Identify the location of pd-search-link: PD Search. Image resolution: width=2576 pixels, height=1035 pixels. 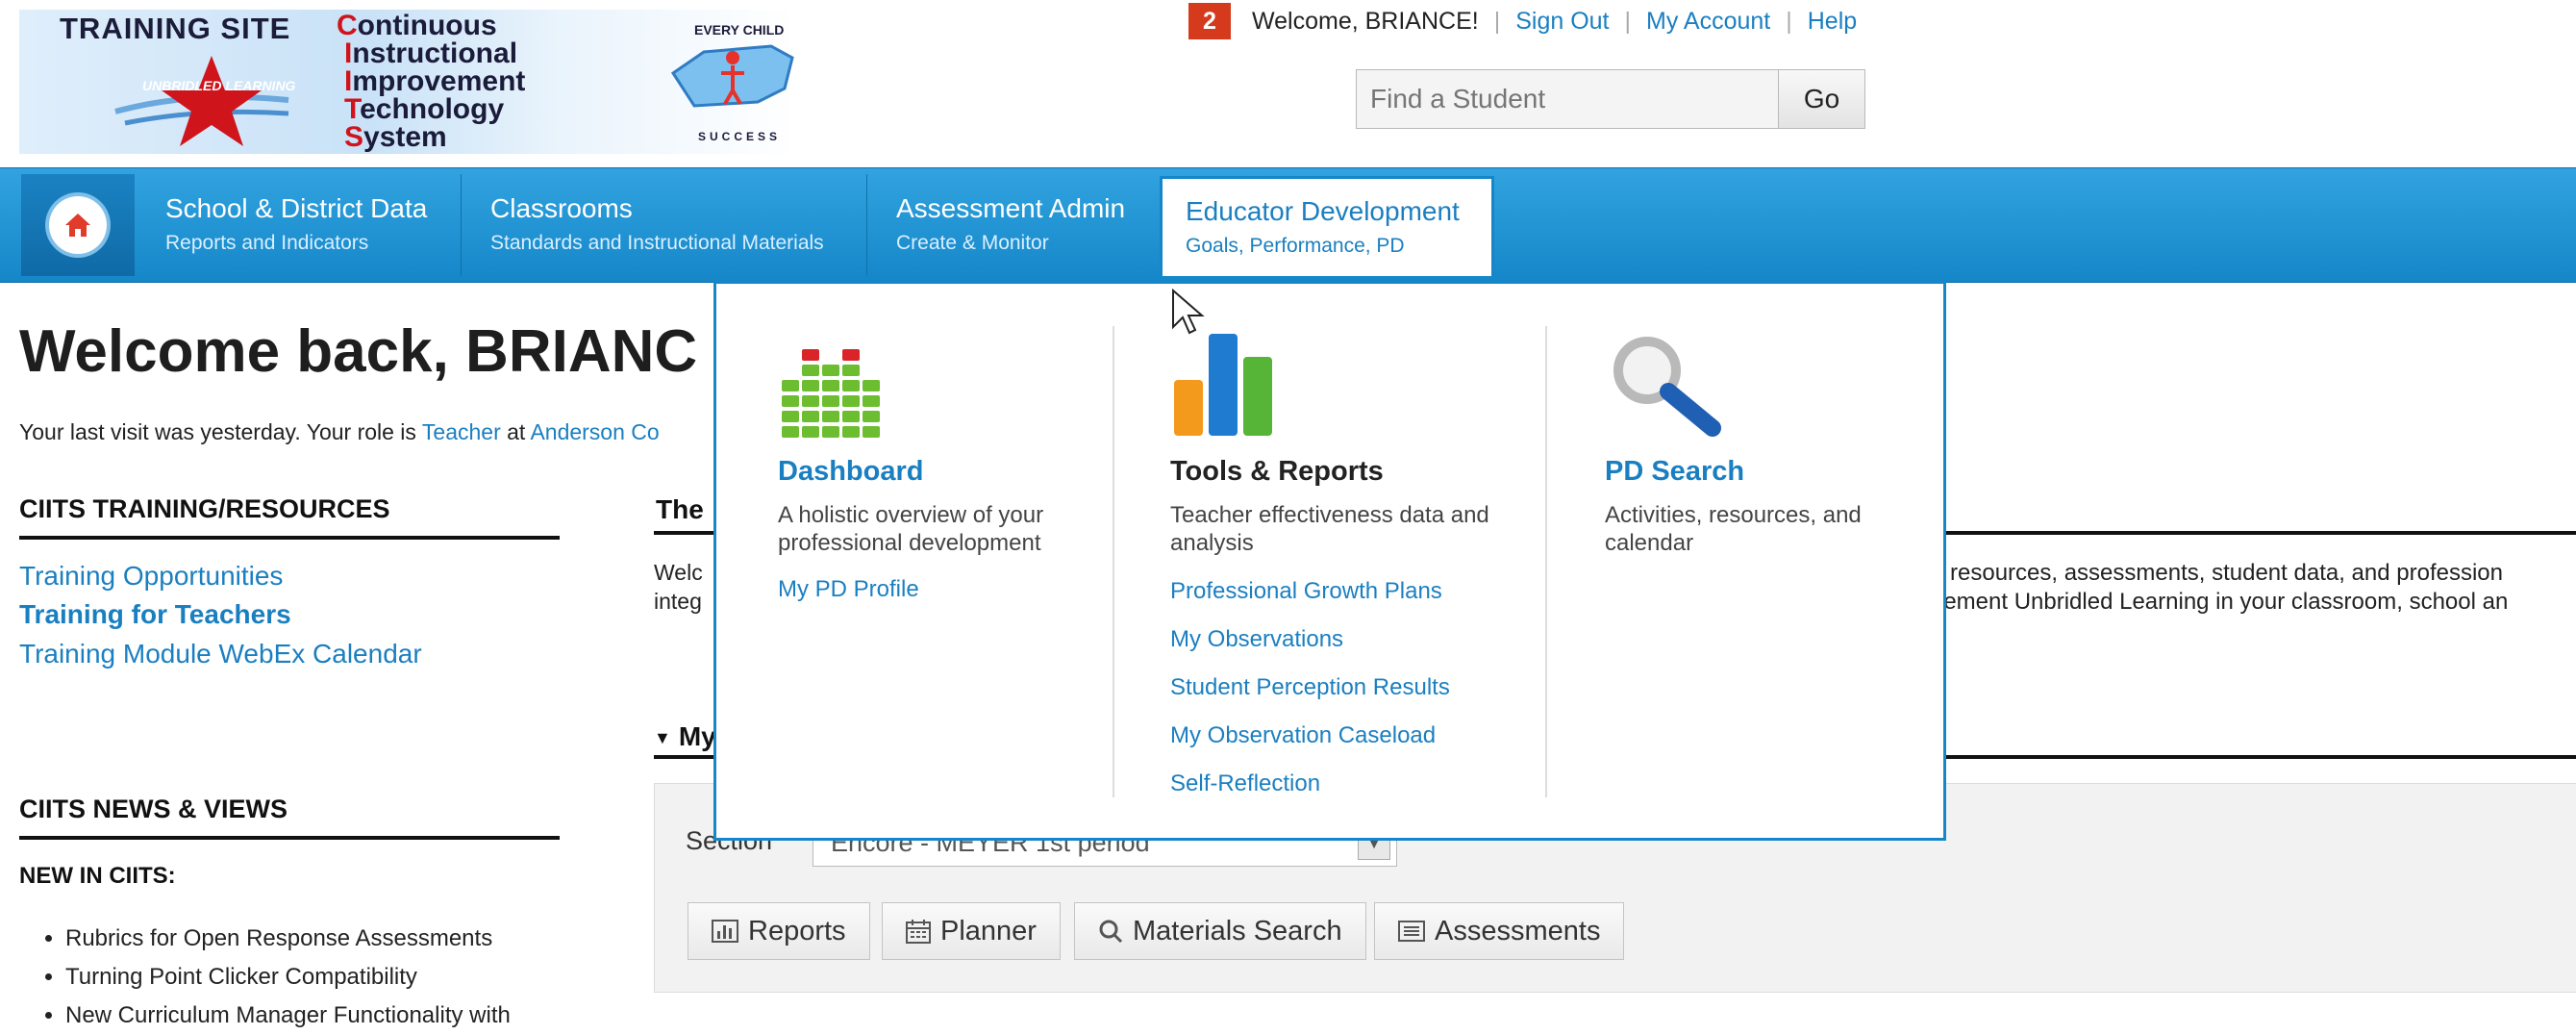
(1768, 472).